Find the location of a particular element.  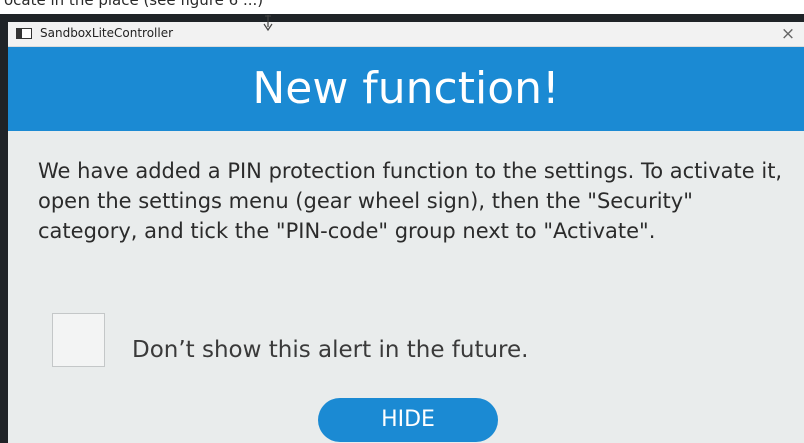

cropped-caption-text: ocate in the place (see figure 6 ...) is located at coordinates (134, 4).